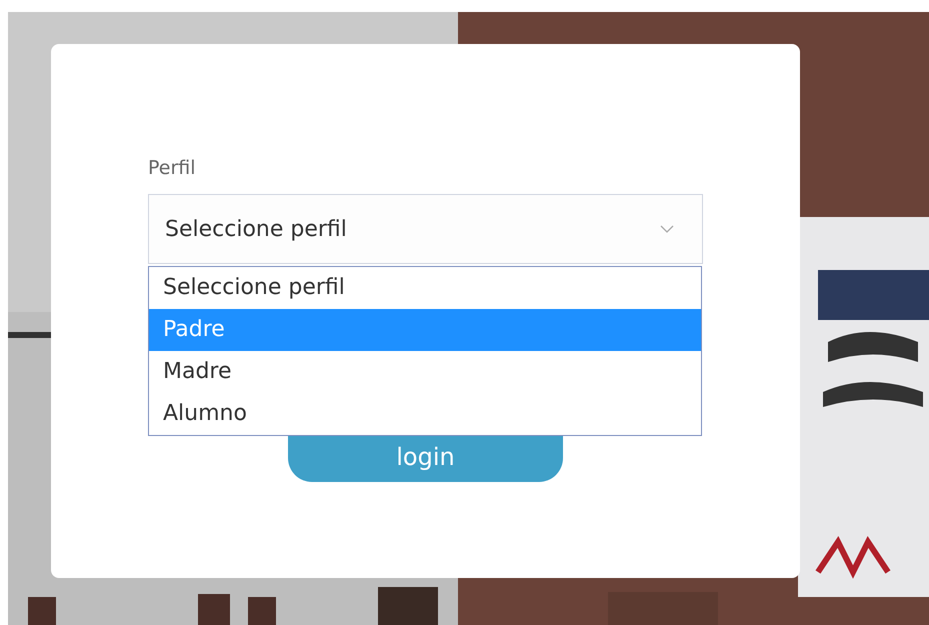 The image size is (929, 625). I want to click on chevron-down-icon, so click(667, 229).